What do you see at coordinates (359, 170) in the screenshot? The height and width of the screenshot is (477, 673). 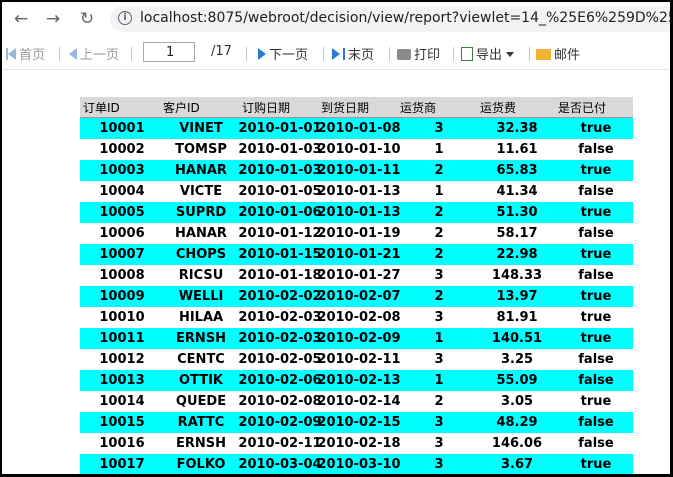 I see `arrival-date-cell: 2010-01-11` at bounding box center [359, 170].